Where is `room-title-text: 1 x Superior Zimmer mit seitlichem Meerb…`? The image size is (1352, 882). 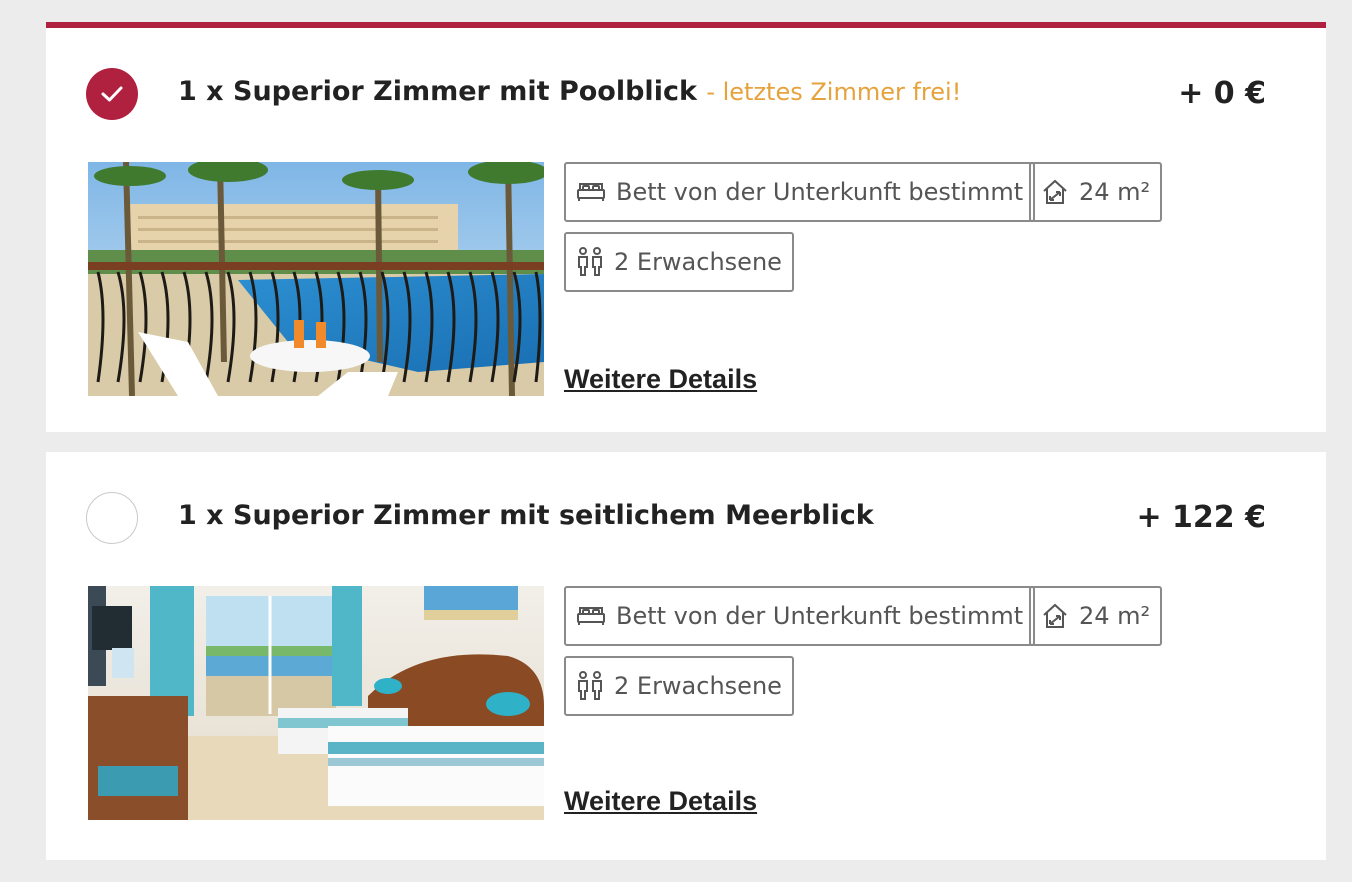 room-title-text: 1 x Superior Zimmer mit seitlichem Meerb… is located at coordinates (526, 515).